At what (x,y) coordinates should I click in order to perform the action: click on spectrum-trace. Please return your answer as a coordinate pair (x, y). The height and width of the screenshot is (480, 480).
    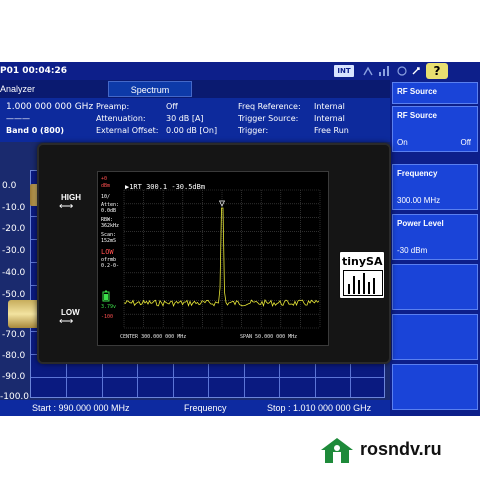
    Looking at the image, I should click on (221, 257).